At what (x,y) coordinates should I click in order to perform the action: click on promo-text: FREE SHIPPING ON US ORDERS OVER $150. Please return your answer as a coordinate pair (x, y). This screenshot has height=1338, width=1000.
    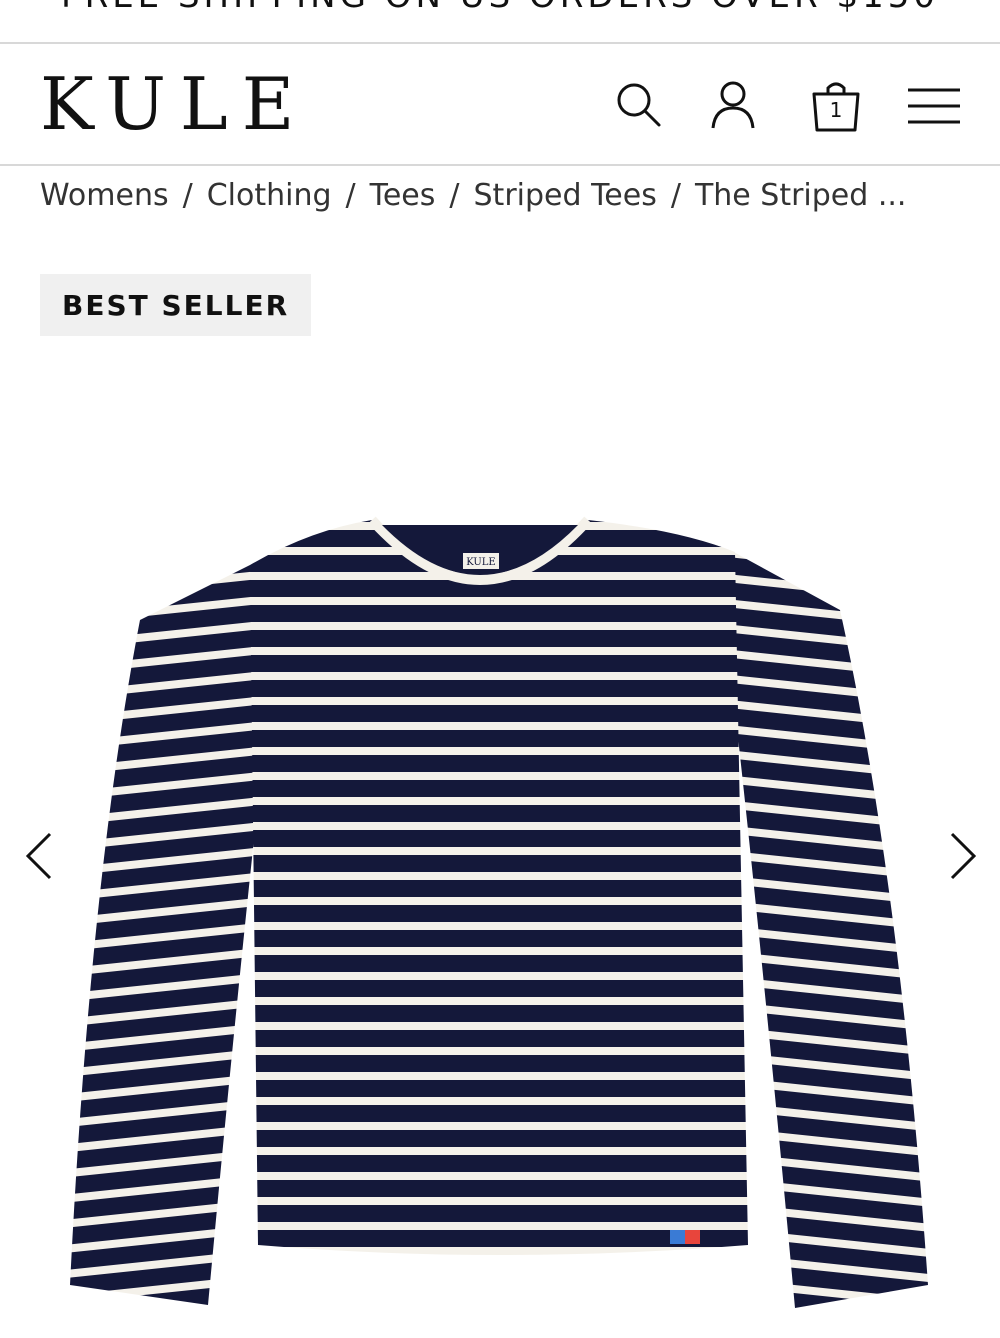
    Looking at the image, I should click on (500, 8).